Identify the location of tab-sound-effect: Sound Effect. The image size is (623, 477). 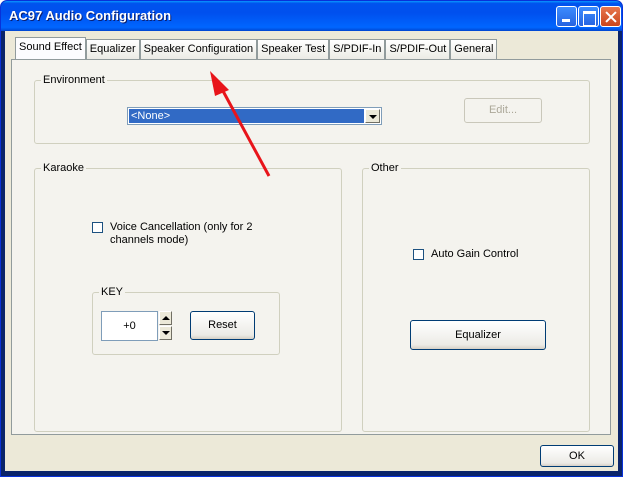
(50, 48).